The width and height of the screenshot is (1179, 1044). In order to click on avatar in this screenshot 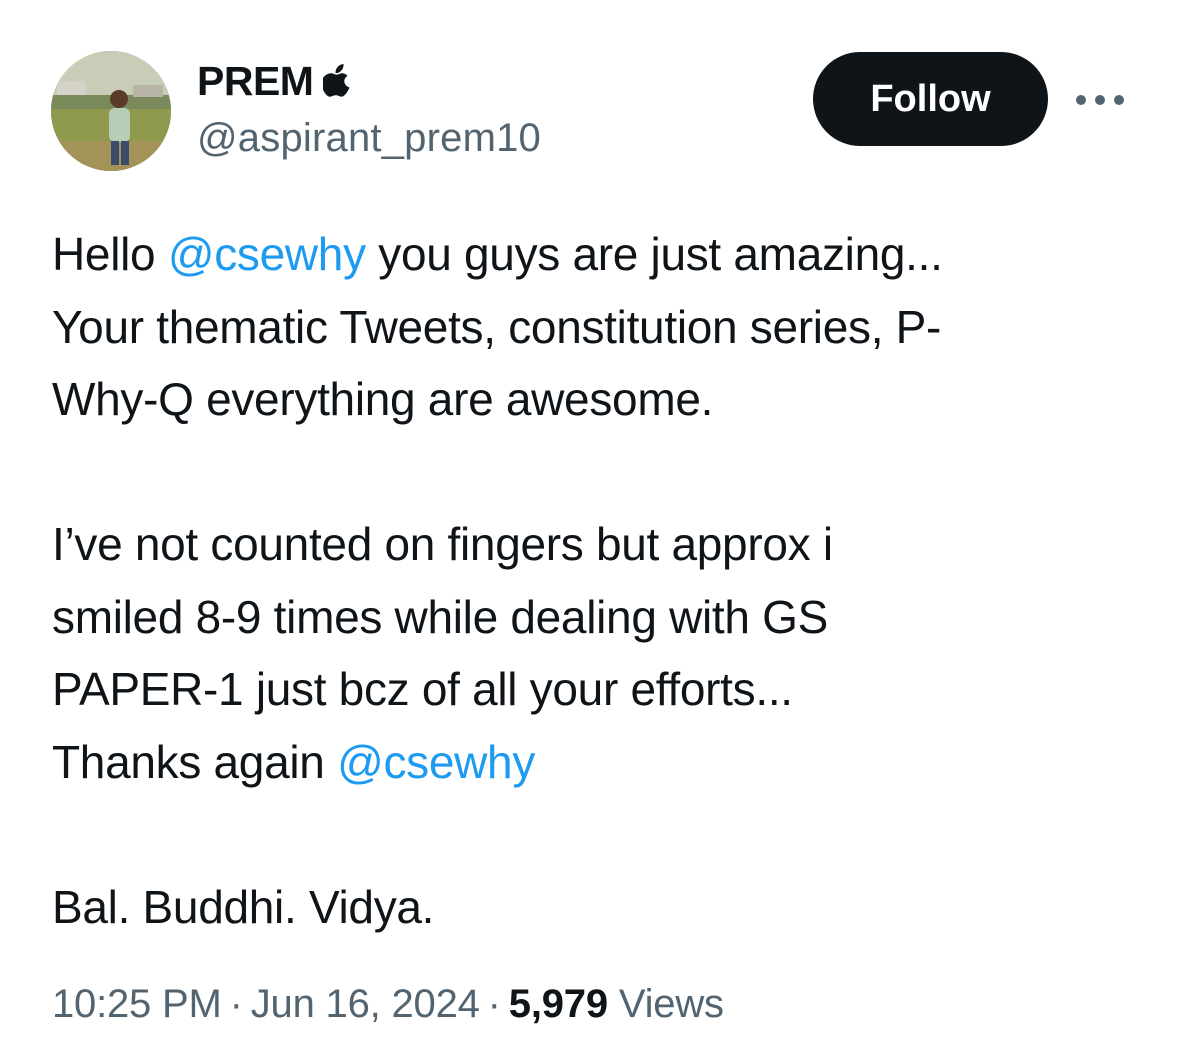, I will do `click(111, 111)`.